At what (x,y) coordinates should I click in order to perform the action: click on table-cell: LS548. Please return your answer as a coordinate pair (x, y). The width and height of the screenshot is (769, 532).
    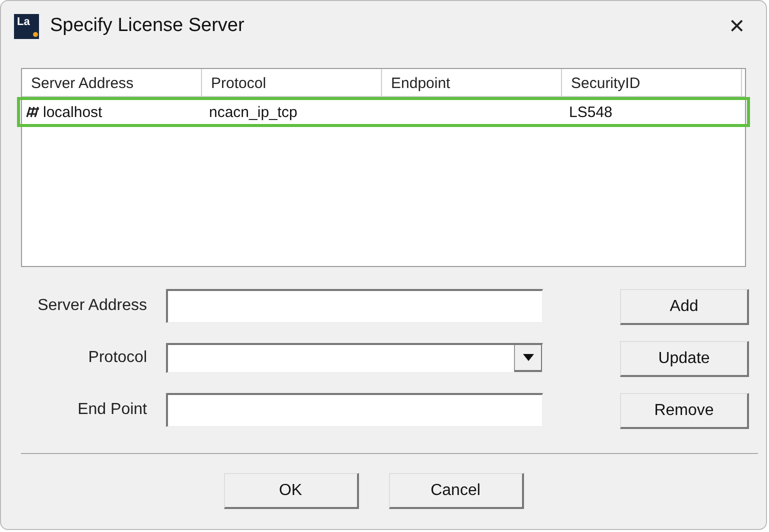
    Looking at the image, I should click on (590, 112).